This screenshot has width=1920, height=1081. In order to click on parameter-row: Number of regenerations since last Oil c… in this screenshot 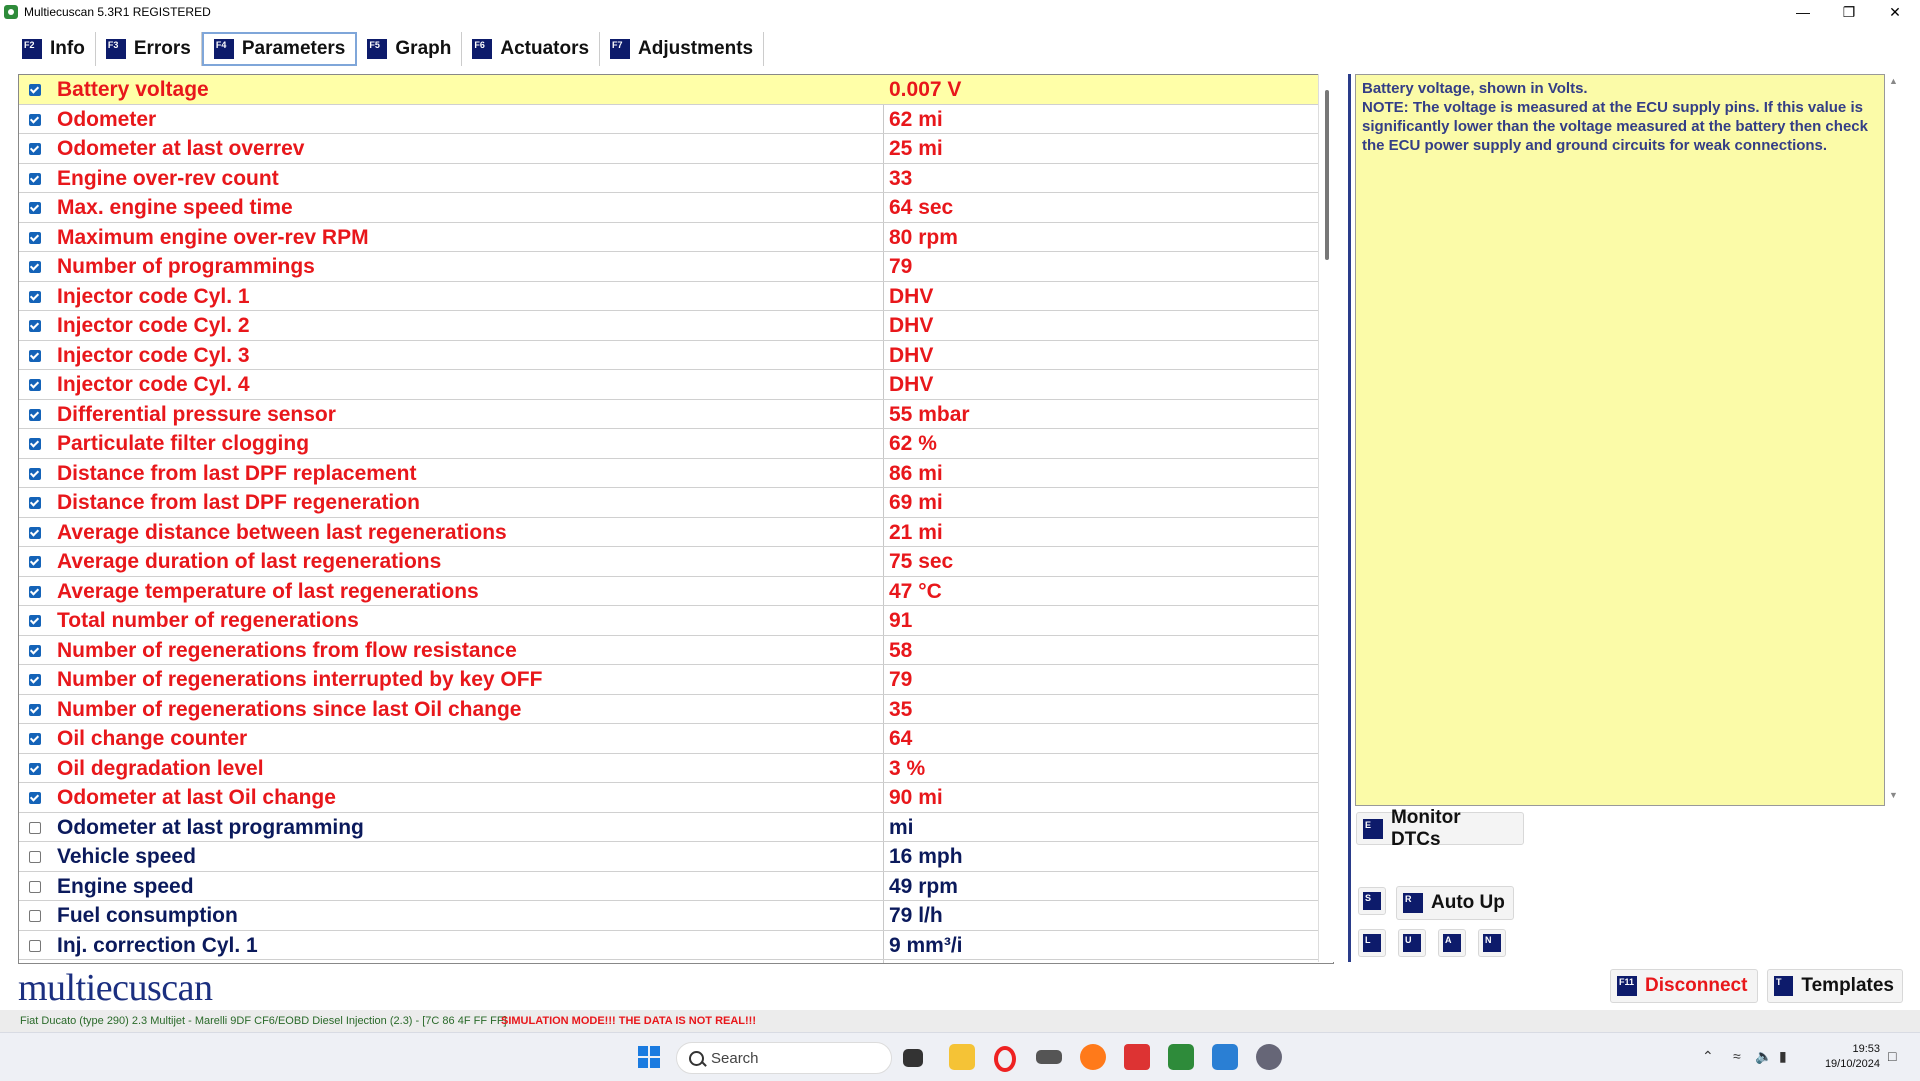, I will do `click(674, 709)`.